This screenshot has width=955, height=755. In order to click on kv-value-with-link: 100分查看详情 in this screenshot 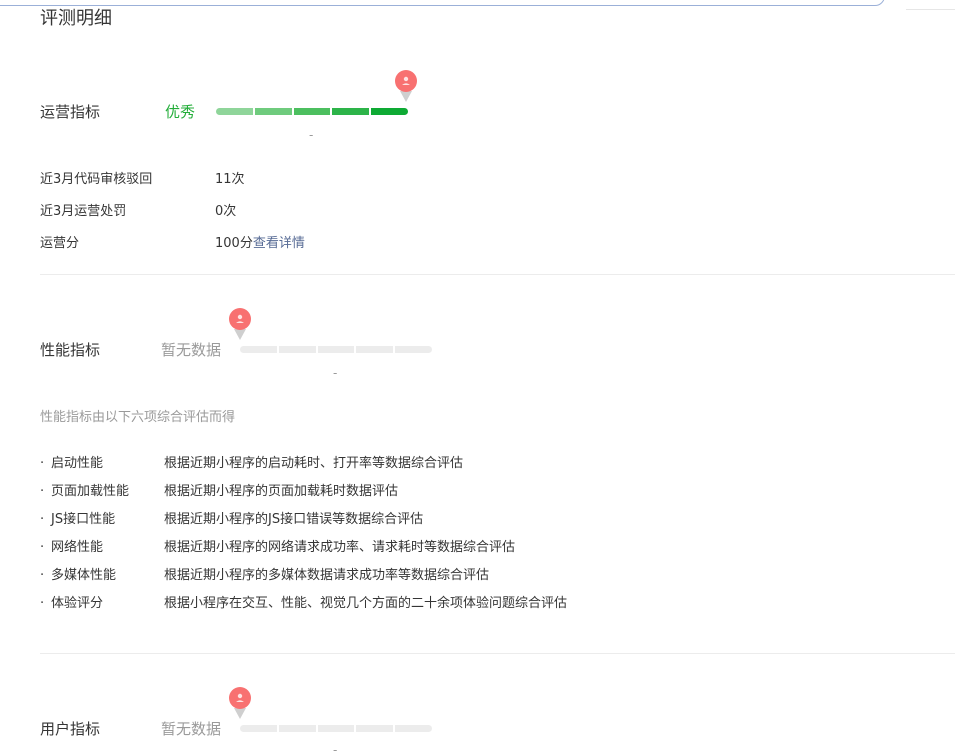, I will do `click(260, 244)`.